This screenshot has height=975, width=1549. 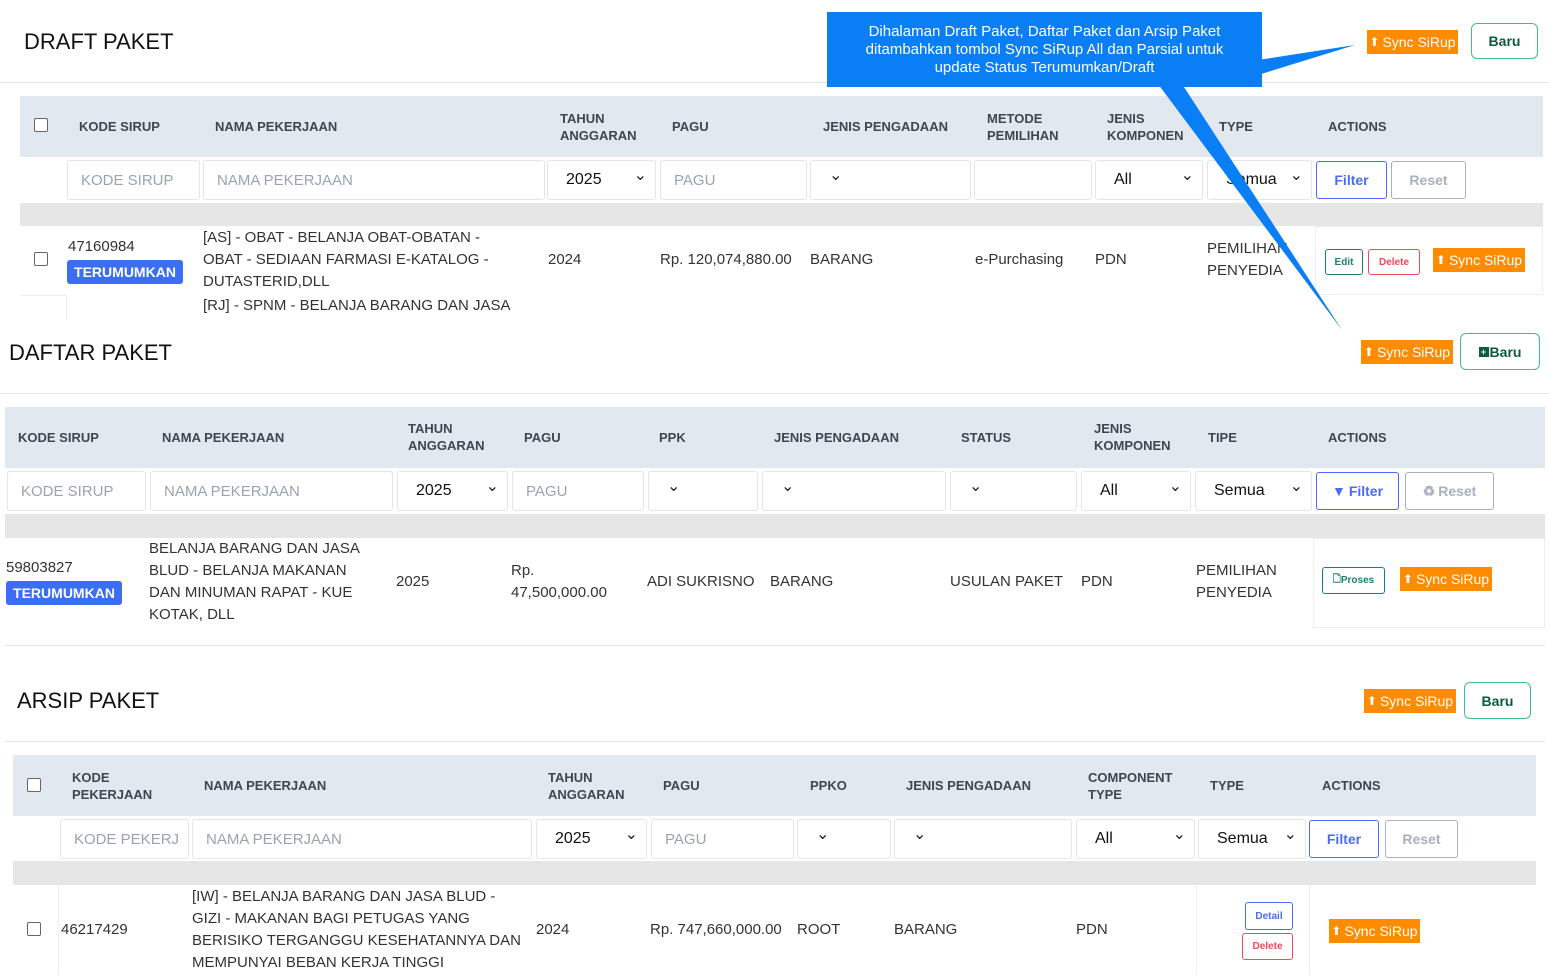 I want to click on callout-text: update Status Terumumkan/Draft, so click(x=1044, y=67).